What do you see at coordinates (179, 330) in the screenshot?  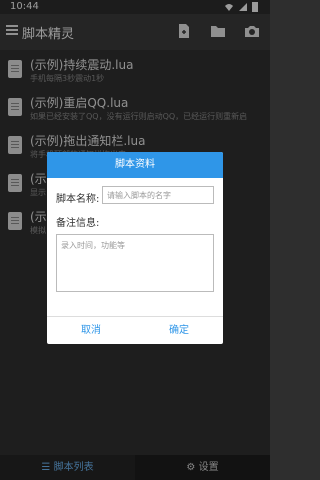 I see `confirm-button: 确定` at bounding box center [179, 330].